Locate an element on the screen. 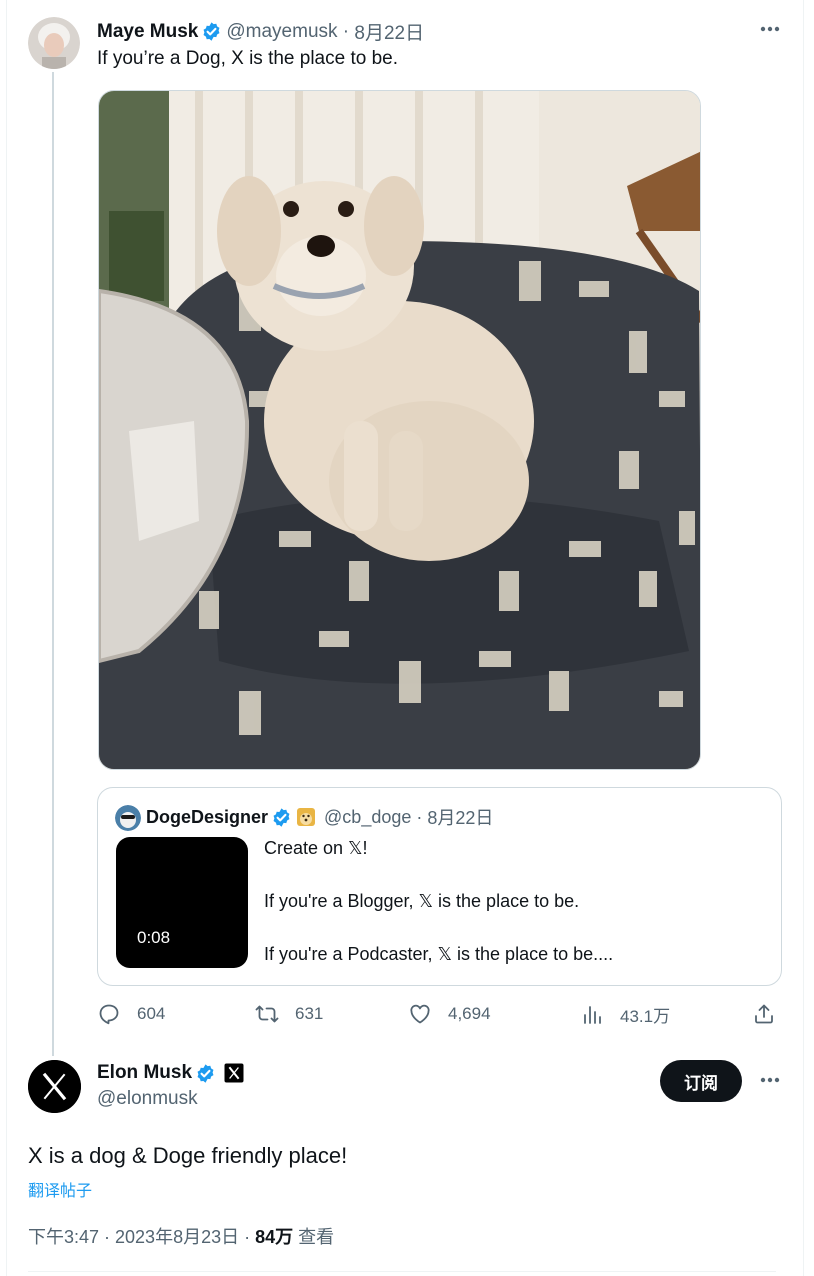 Image resolution: width=814 pixels, height=1276 pixels. avatar-elon-musk is located at coordinates (54, 1086).